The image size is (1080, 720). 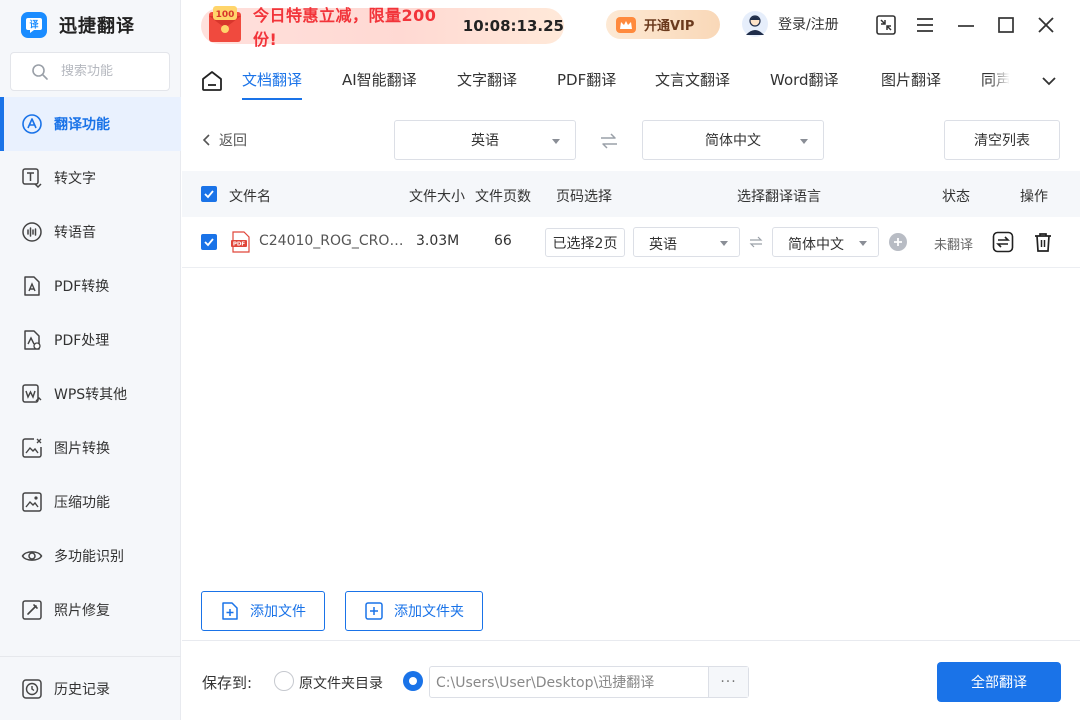 I want to click on clear-list-button: 清空列表, so click(x=1002, y=140).